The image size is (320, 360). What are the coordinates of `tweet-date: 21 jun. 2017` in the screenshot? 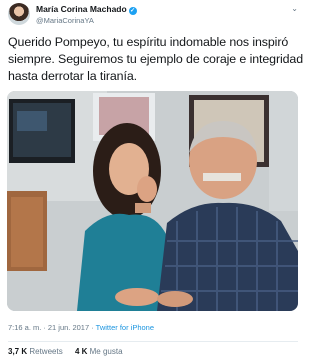 It's located at (68, 327).